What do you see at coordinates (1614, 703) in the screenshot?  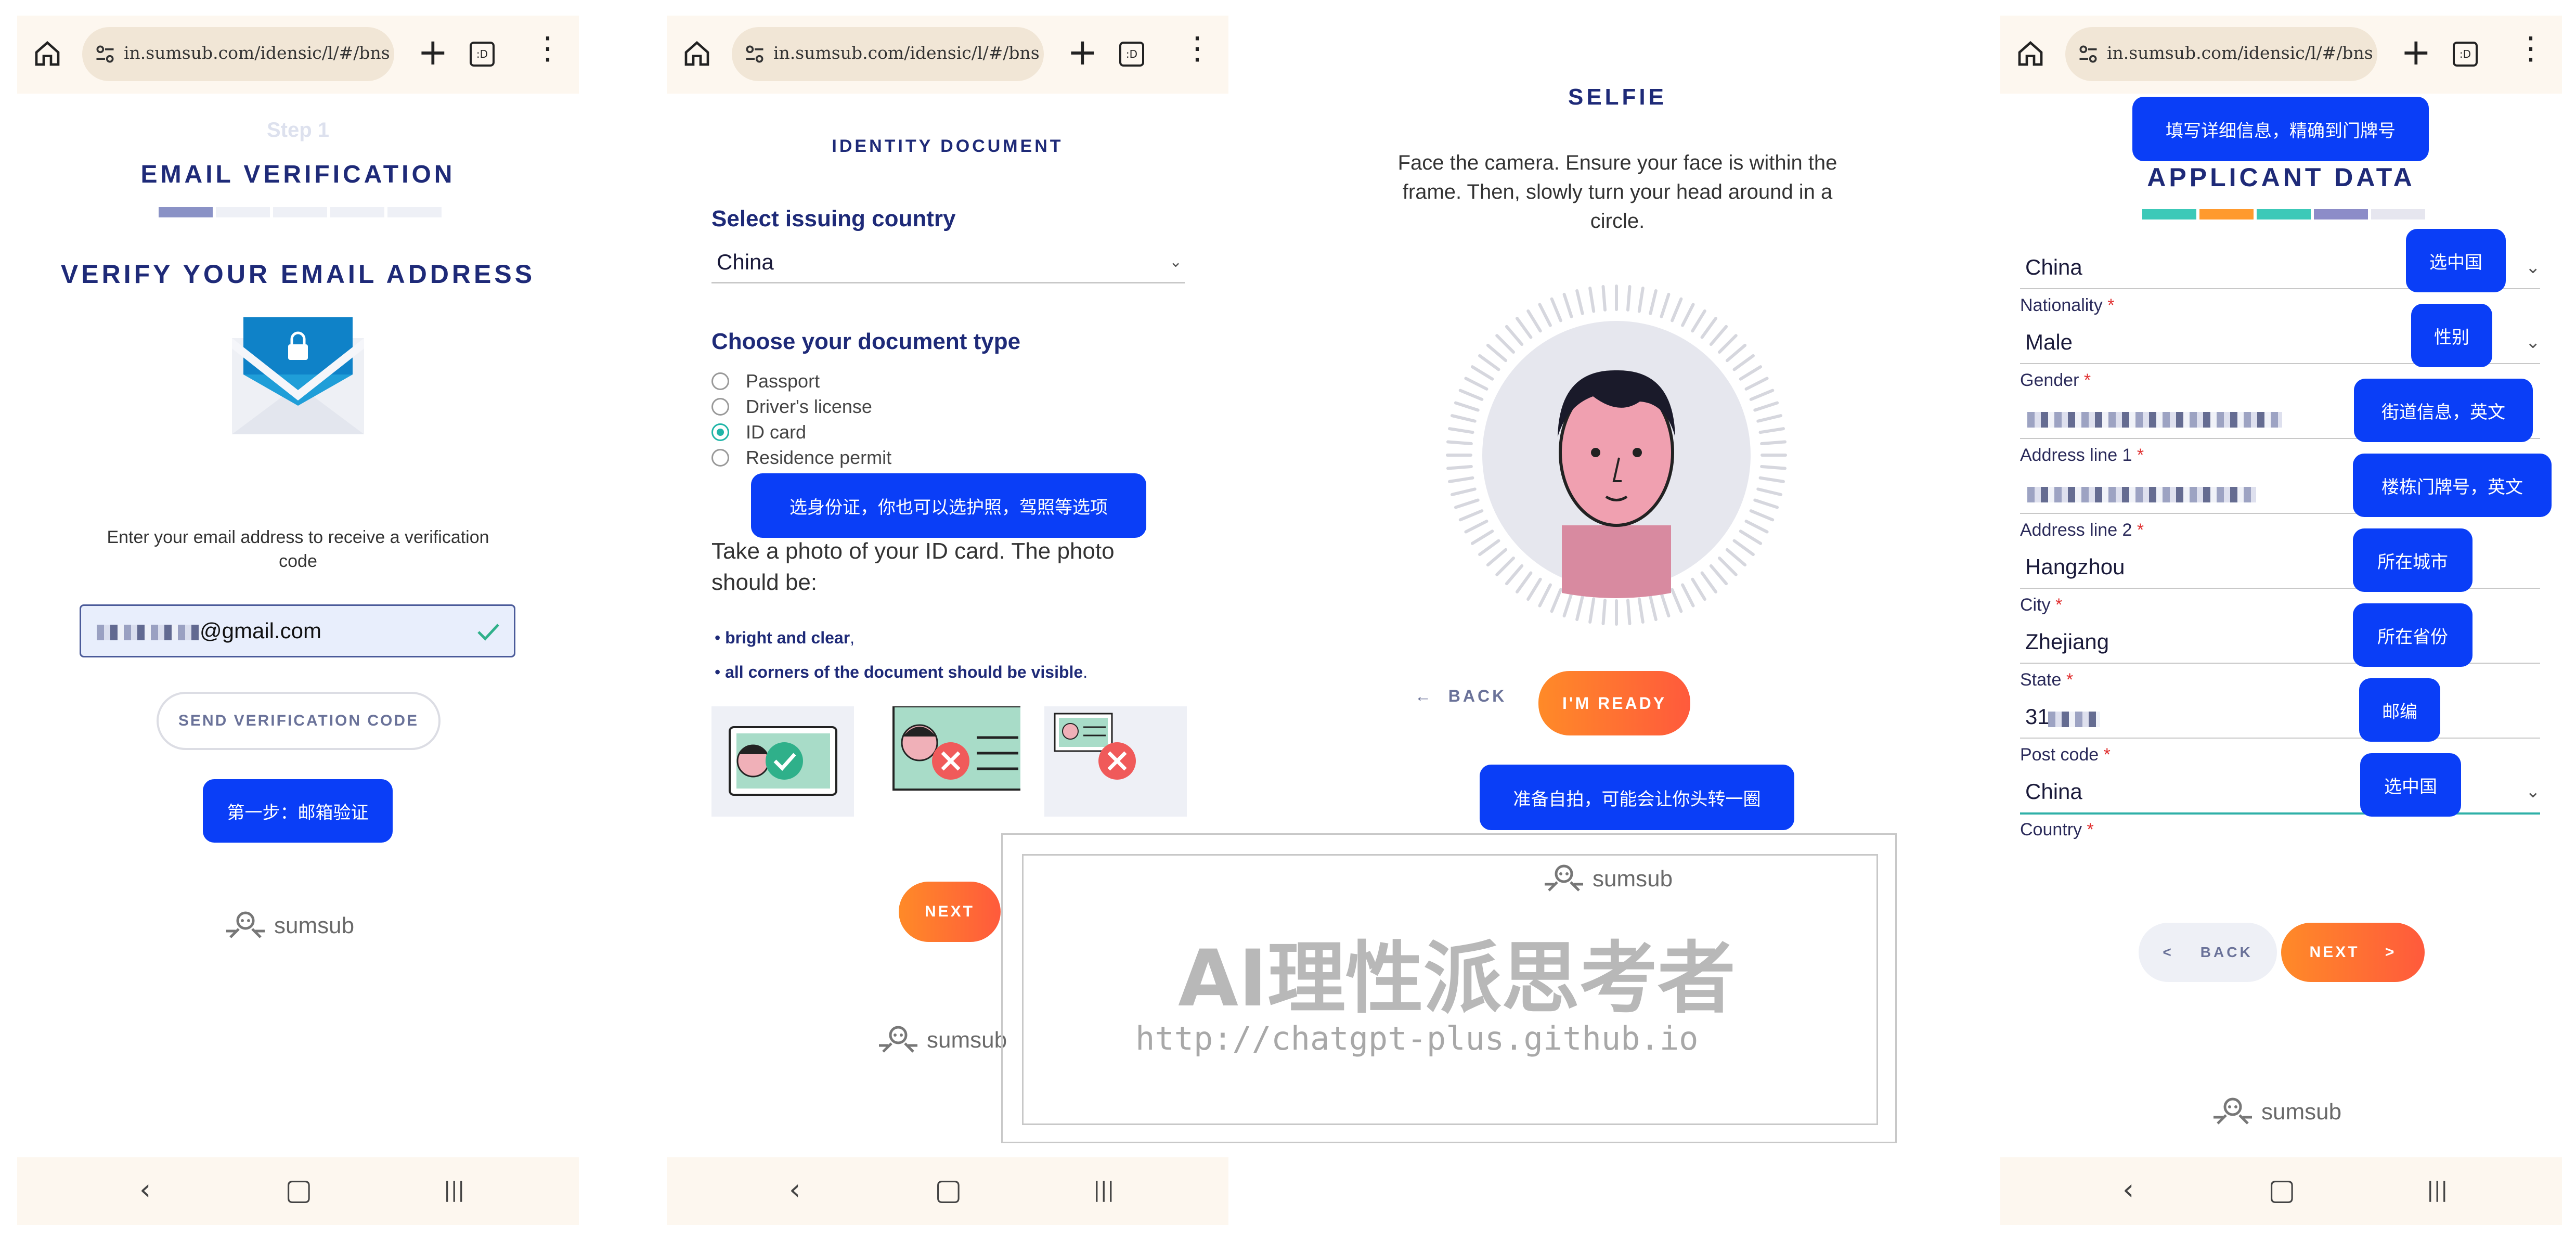 I see `im-ready-button: I'M READY` at bounding box center [1614, 703].